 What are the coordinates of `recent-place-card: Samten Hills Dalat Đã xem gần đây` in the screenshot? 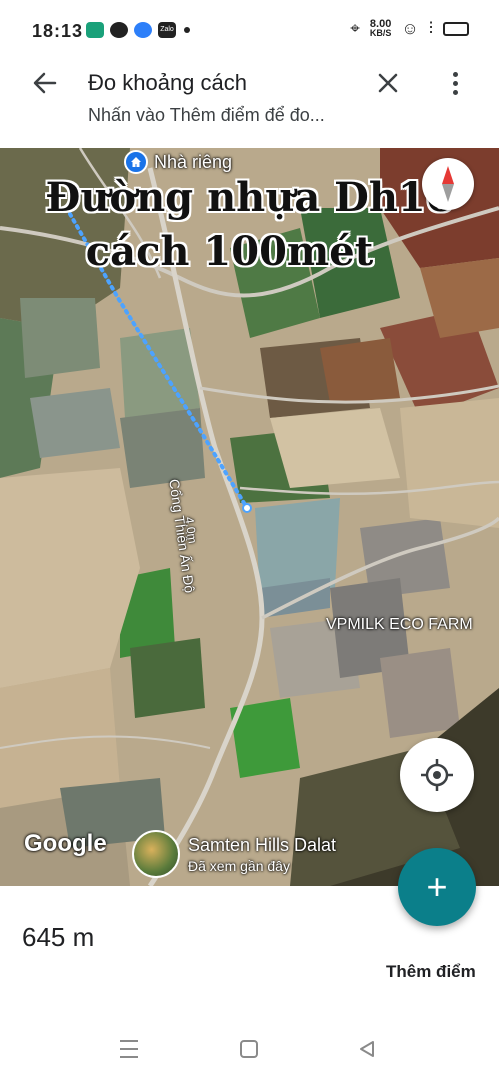 It's located at (234, 854).